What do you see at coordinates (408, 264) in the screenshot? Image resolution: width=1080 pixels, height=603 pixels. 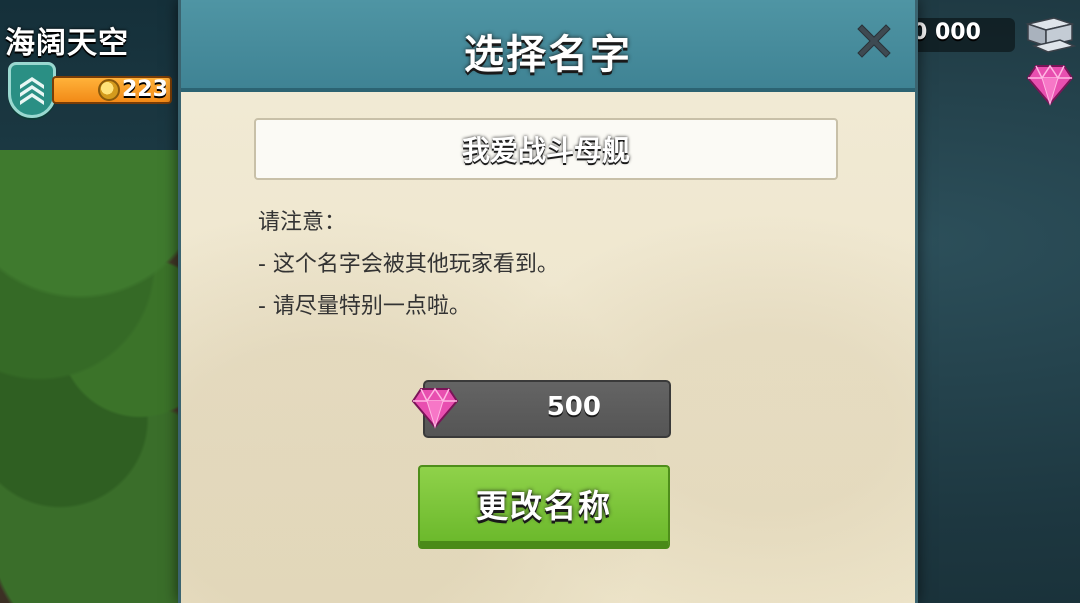 I see `notice-line-1: - 这个名字会被其他玩家看到。` at bounding box center [408, 264].